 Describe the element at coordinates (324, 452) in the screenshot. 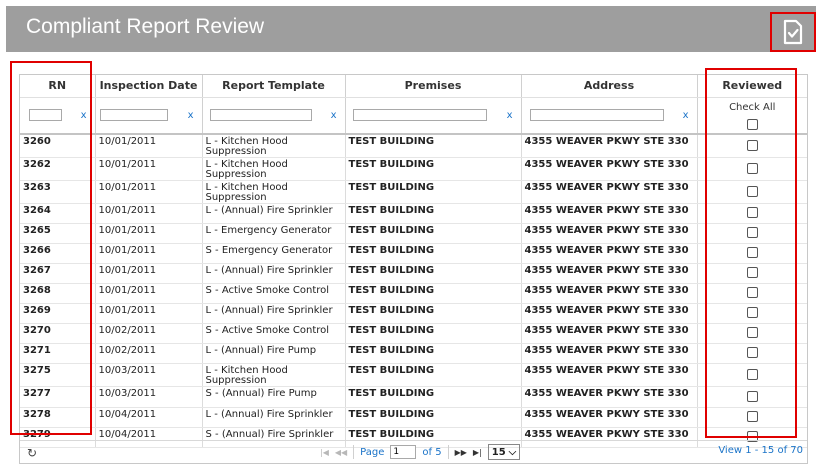

I see `first-page-icon: |◀` at that location.